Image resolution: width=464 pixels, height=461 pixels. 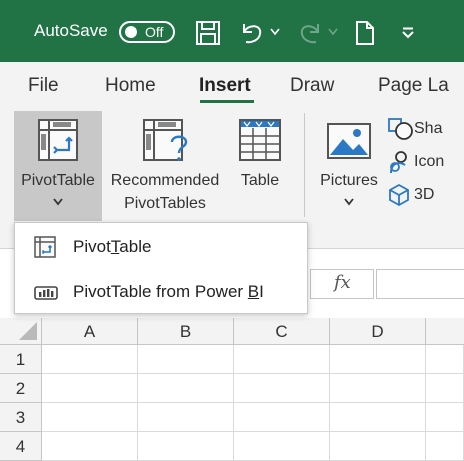 I want to click on 3d-models-icon, so click(x=399, y=195).